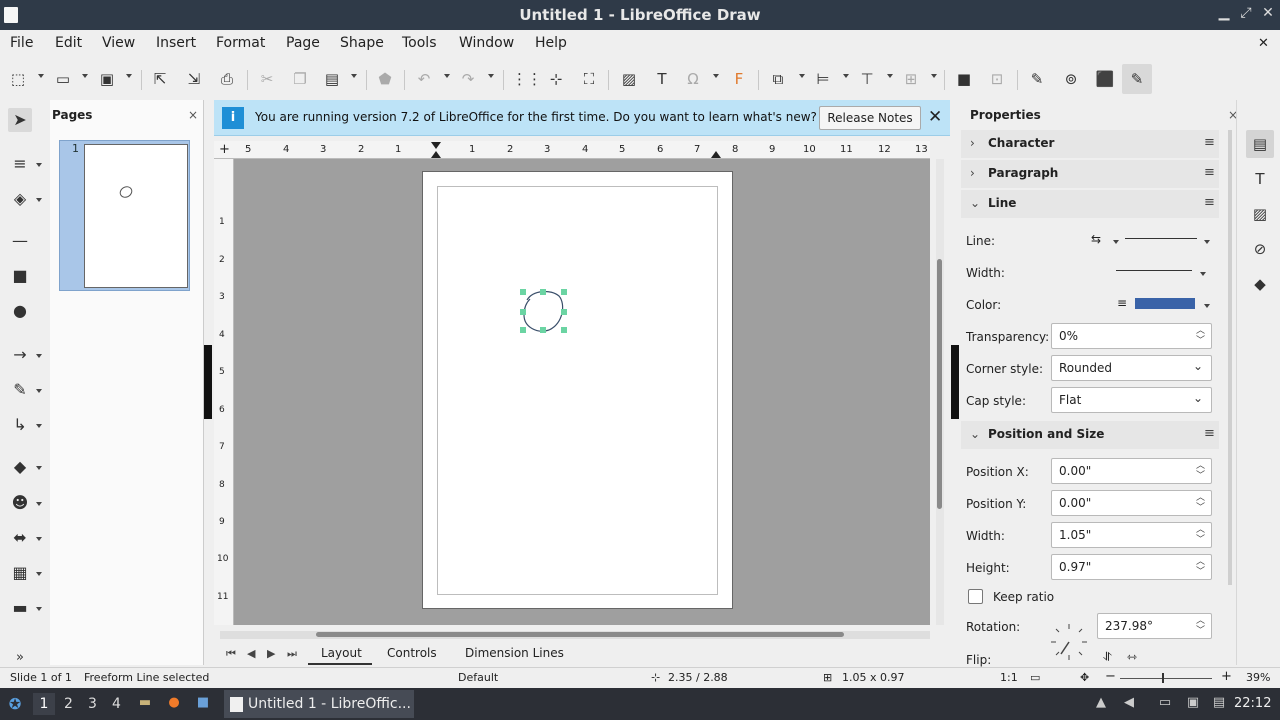 Image resolution: width=1280 pixels, height=720 pixels. I want to click on next-tab-icon: ▶, so click(271, 653).